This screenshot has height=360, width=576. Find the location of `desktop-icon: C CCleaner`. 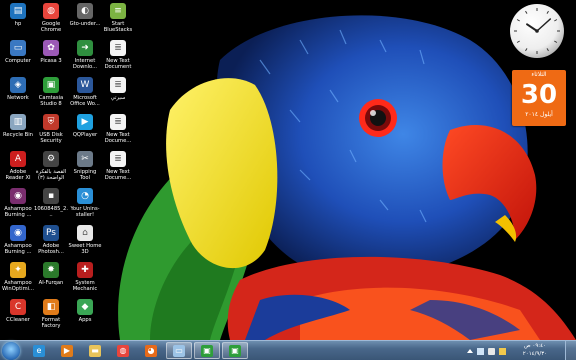

desktop-icon: C CCleaner is located at coordinates (18, 311).